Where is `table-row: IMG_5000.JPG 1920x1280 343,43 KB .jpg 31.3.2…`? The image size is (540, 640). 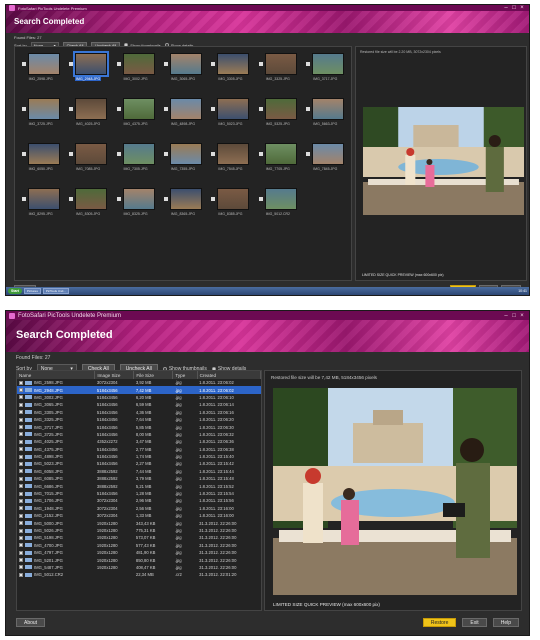 table-row: IMG_5000.JPG 1920x1280 343,43 KB .jpg 31.3.2… is located at coordinates (139, 522).